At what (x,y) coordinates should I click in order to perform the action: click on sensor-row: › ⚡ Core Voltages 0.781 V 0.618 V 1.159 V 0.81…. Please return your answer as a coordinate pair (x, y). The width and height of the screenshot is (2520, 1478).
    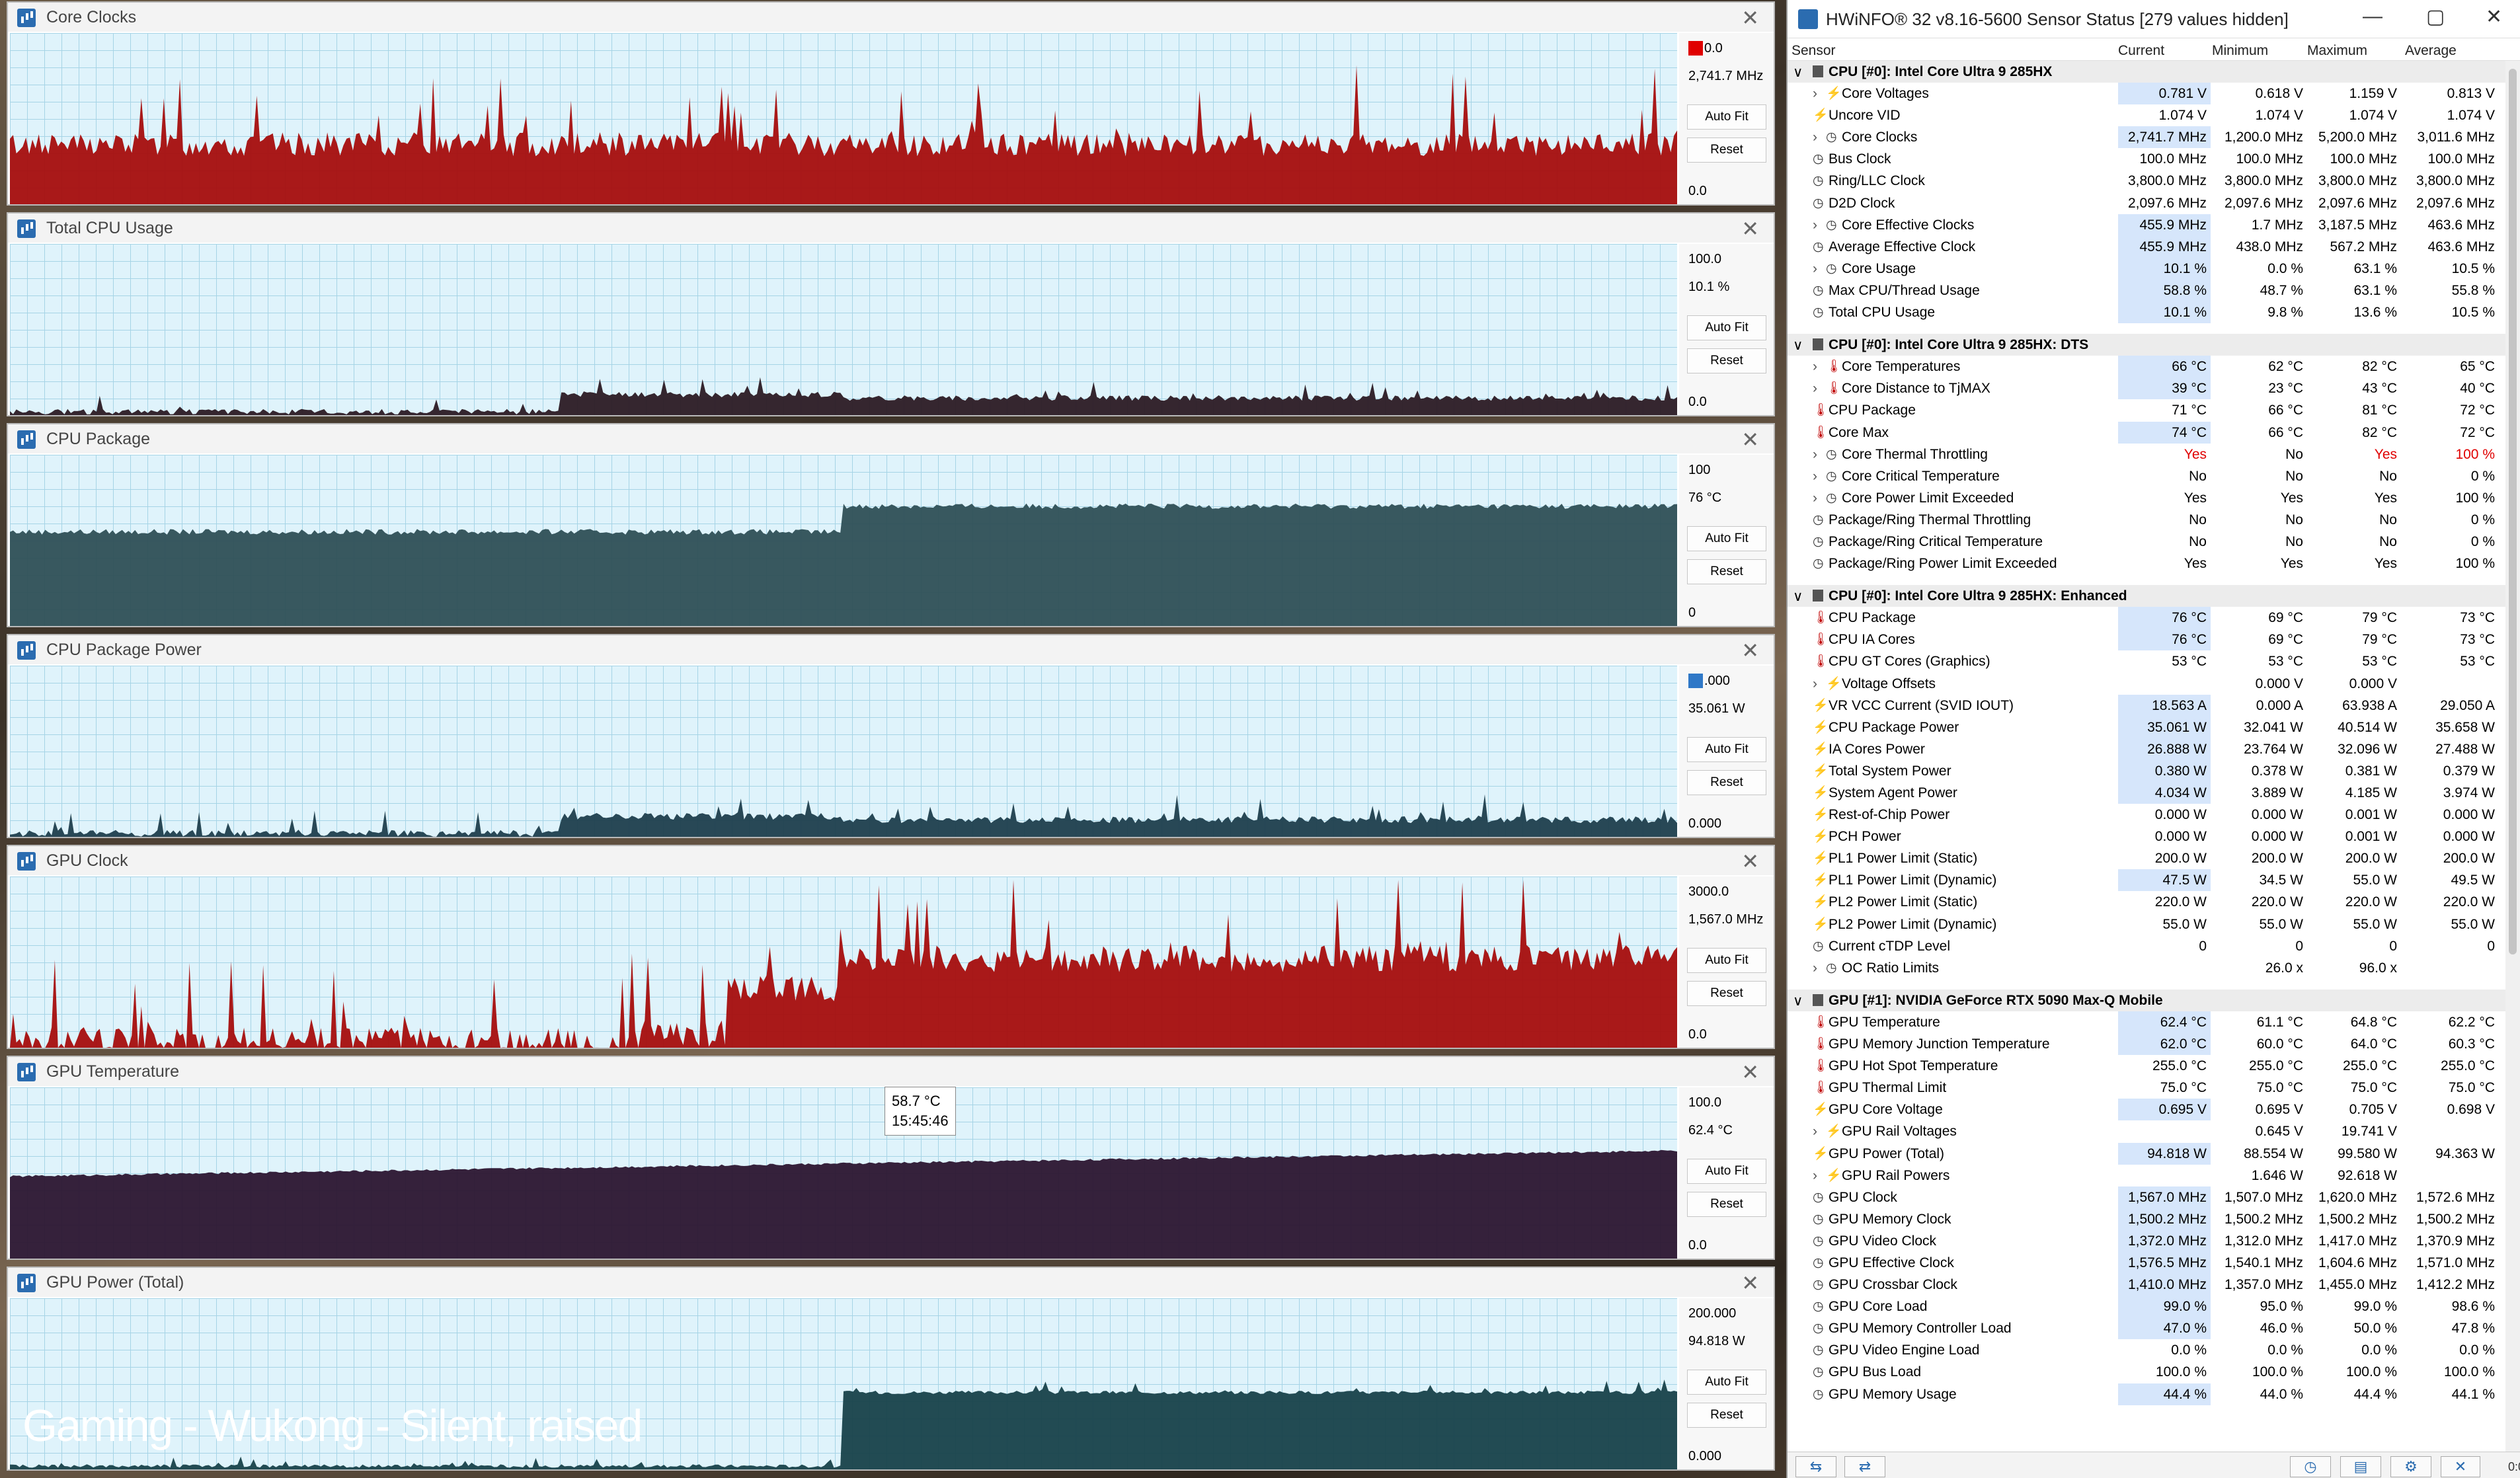
    Looking at the image, I should click on (2146, 94).